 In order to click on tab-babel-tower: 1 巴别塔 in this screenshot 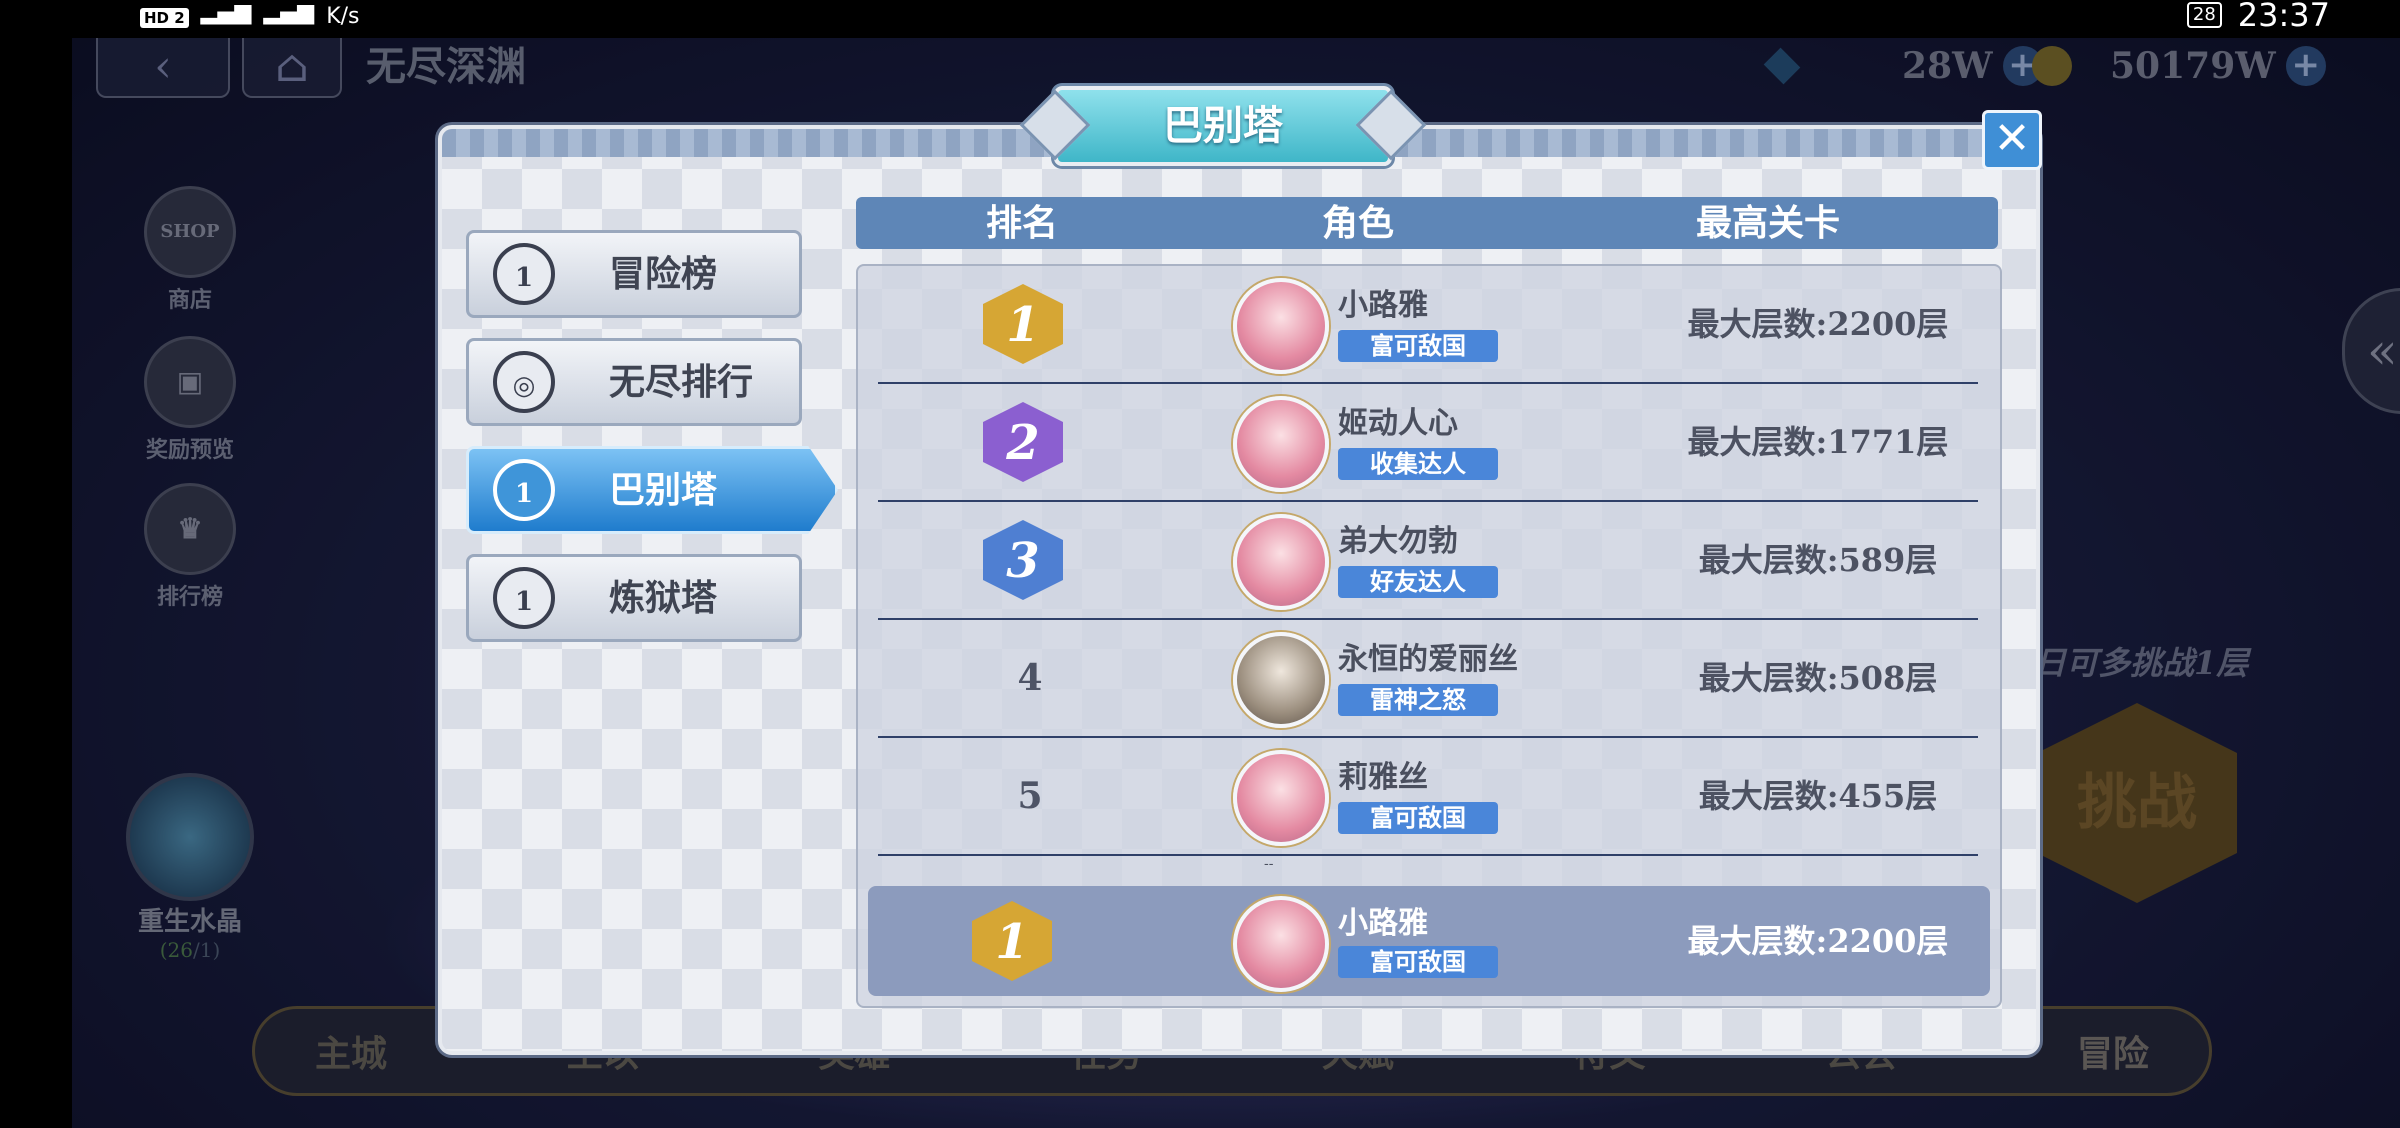, I will do `click(652, 490)`.